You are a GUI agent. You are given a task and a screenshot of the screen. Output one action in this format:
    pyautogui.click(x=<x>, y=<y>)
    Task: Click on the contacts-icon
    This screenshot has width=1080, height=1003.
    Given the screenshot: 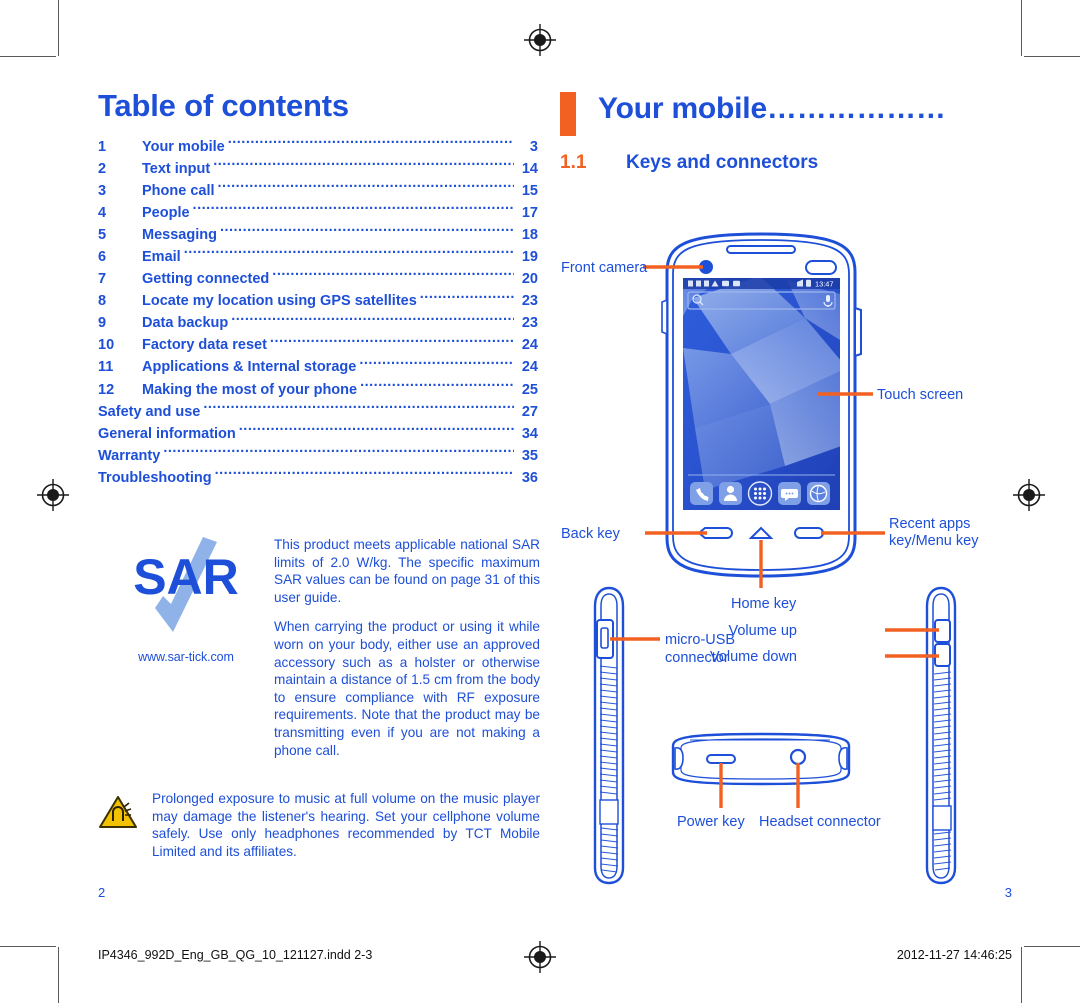 What is the action you would take?
    pyautogui.click(x=730, y=493)
    